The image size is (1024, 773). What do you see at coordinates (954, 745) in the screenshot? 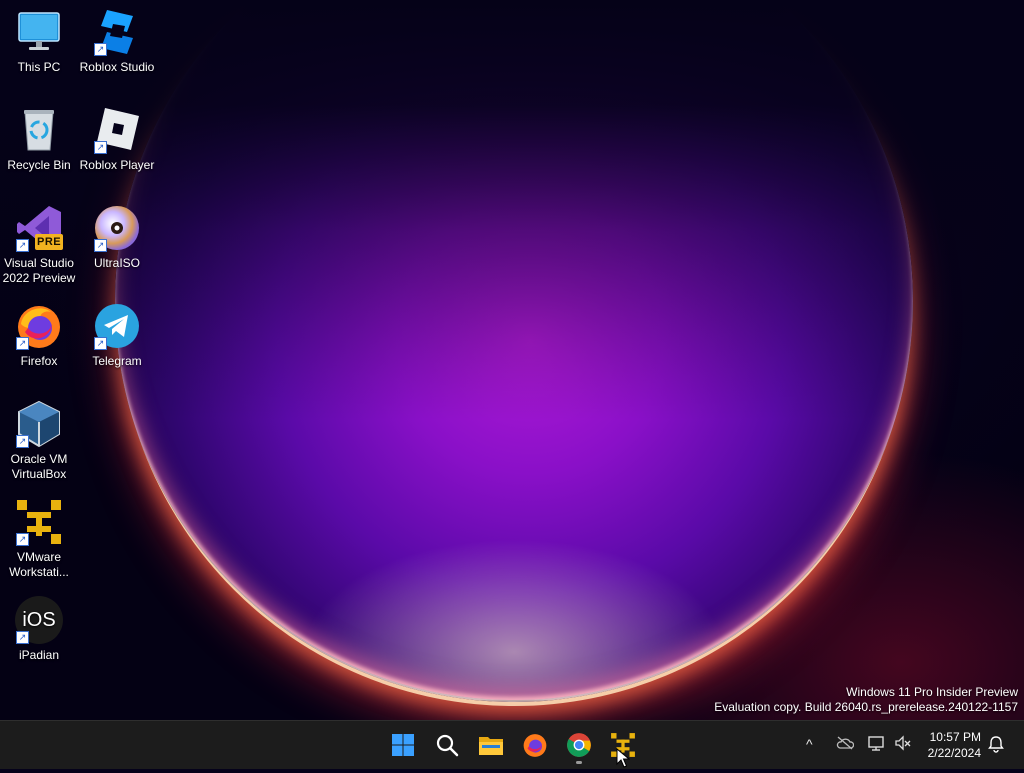
I see `taskbar-clock: 10:57 PM 2/22/2024` at bounding box center [954, 745].